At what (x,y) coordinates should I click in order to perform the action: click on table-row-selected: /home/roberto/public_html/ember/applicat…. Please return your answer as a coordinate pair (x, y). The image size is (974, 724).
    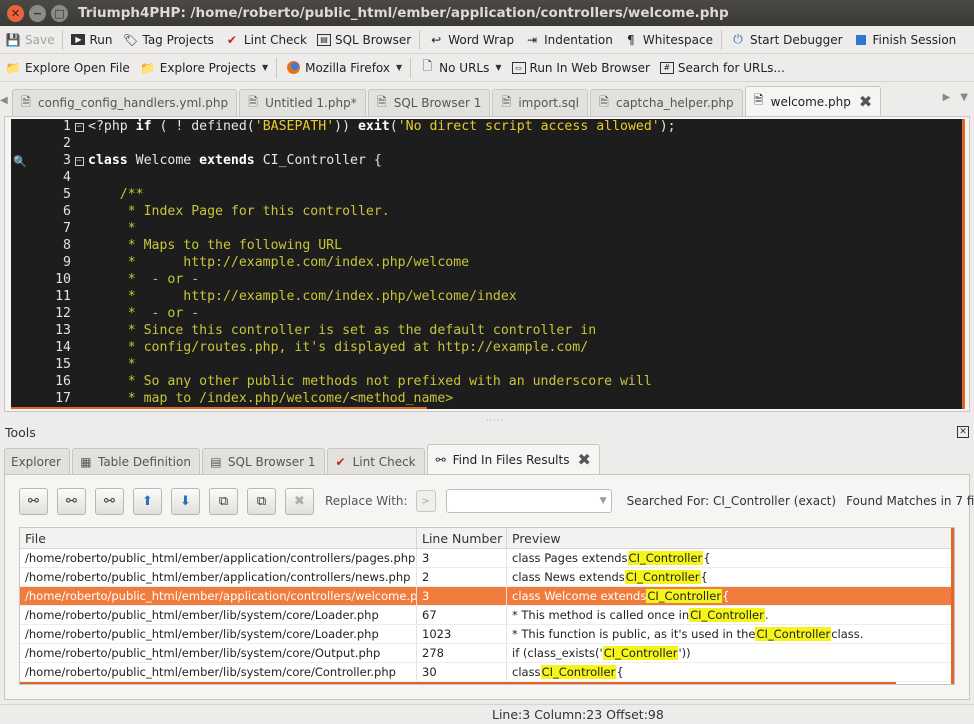
    Looking at the image, I should click on (487, 596).